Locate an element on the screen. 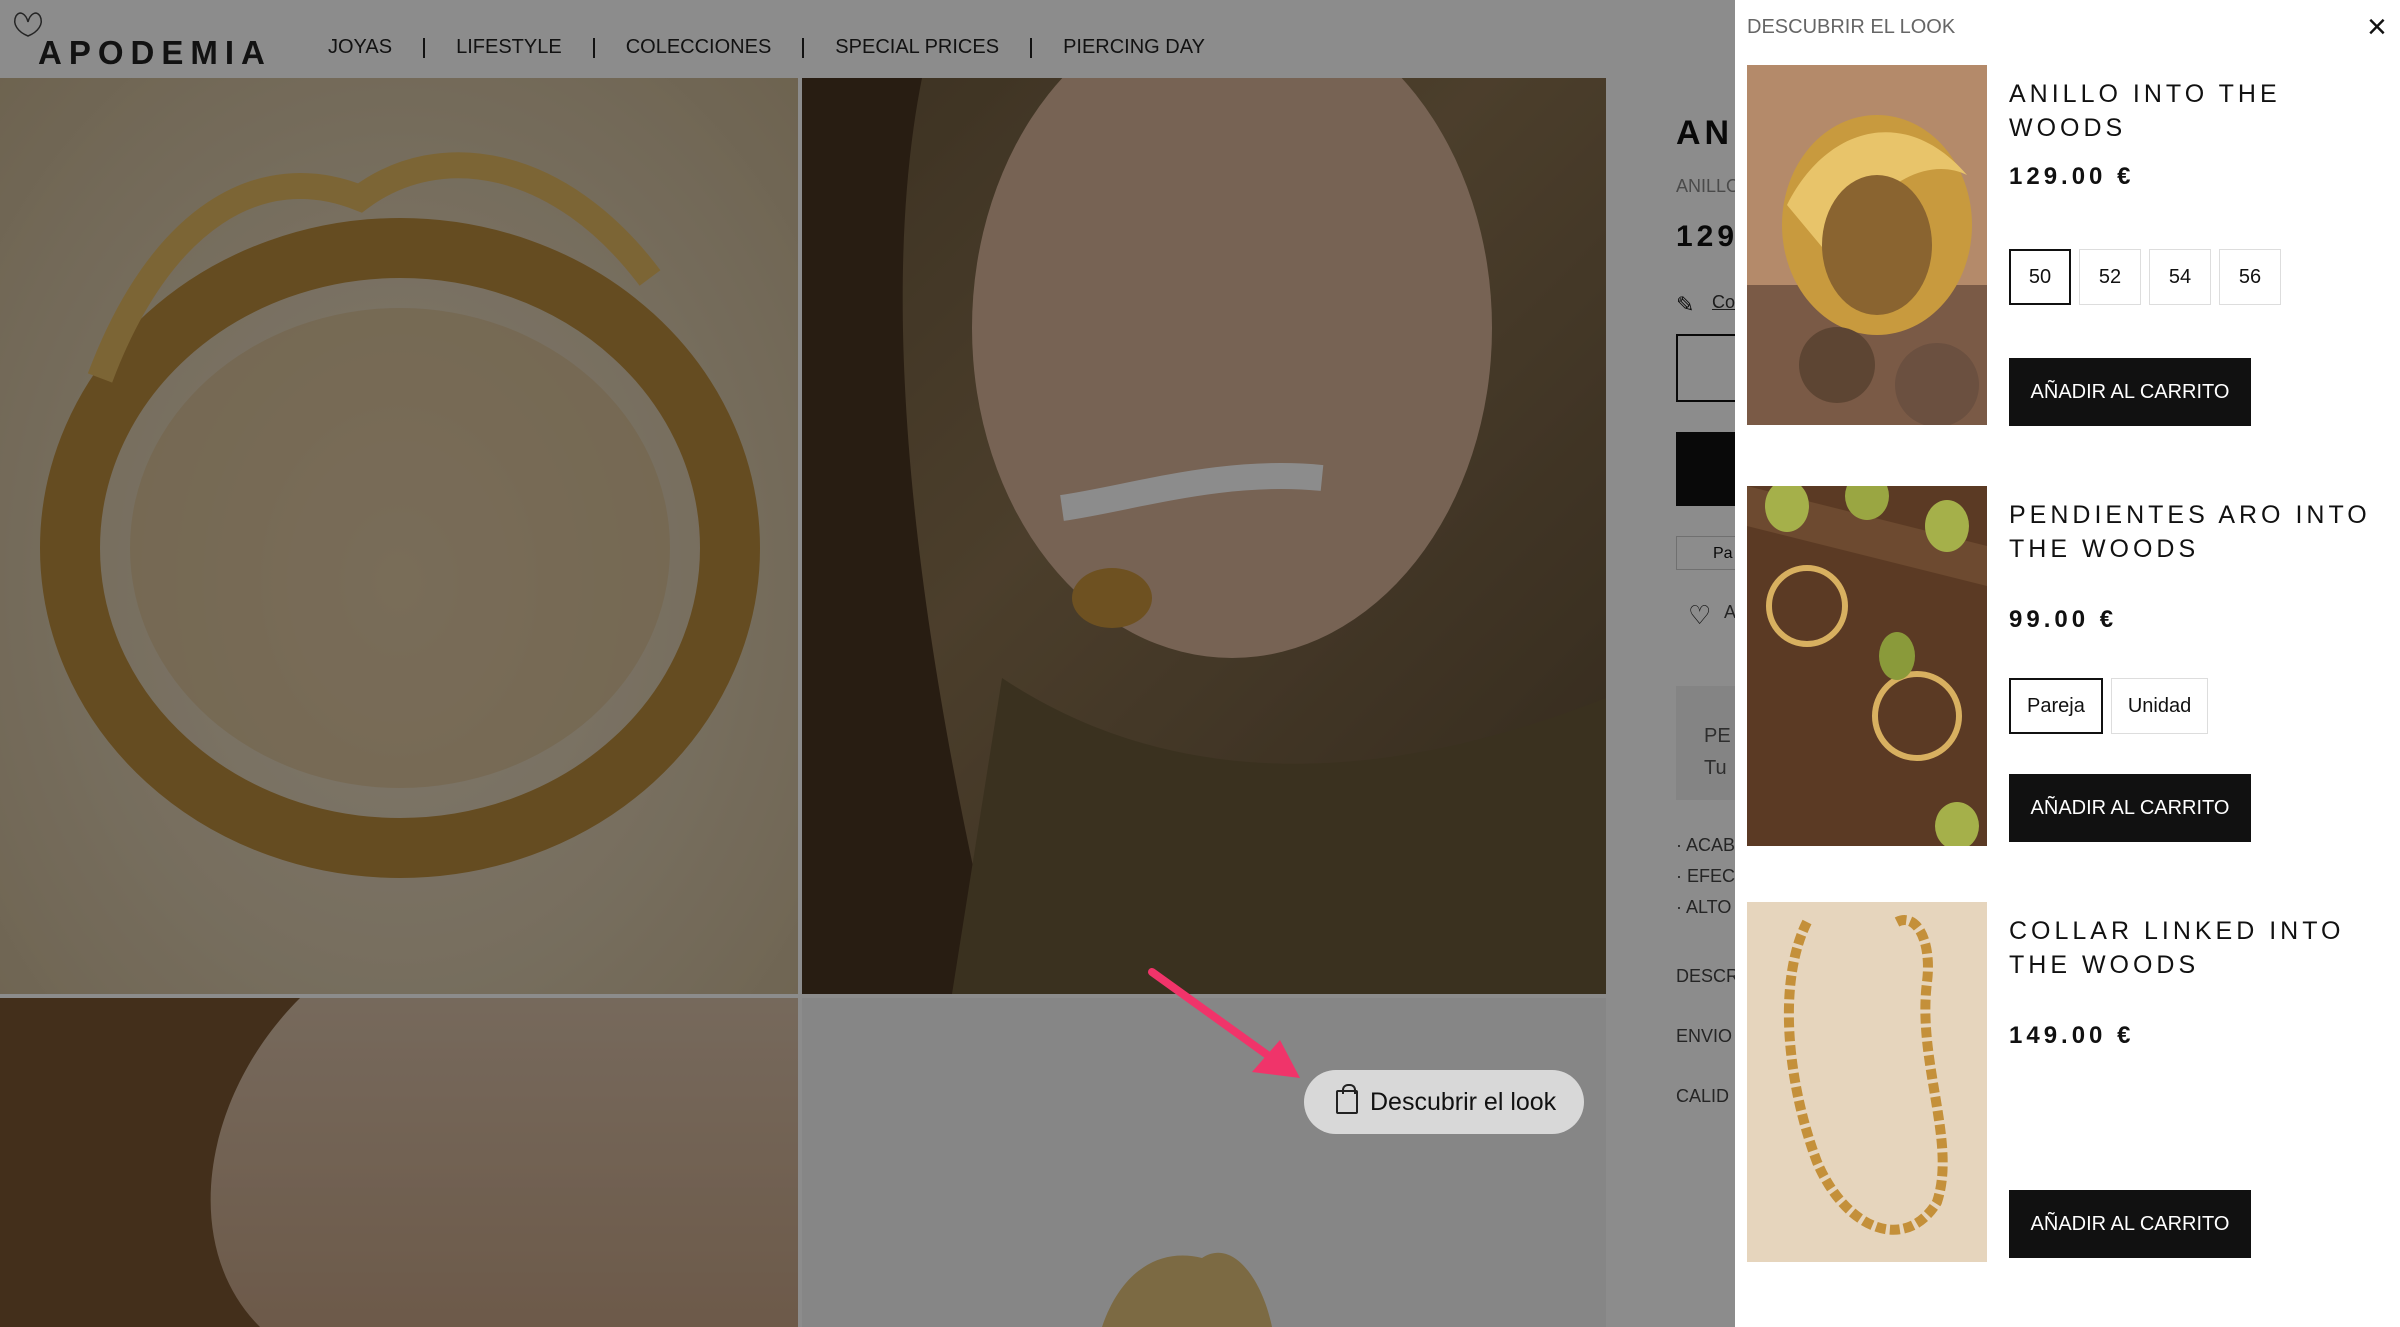  size-option-50: 50 is located at coordinates (2040, 277).